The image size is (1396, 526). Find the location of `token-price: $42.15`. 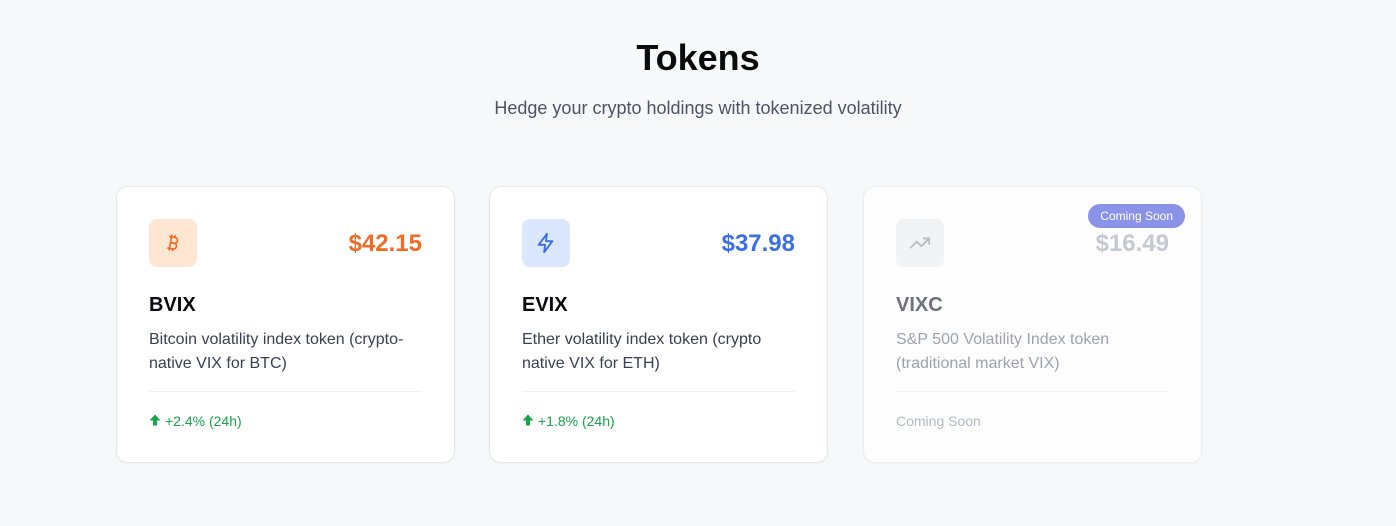

token-price: $42.15 is located at coordinates (385, 243).